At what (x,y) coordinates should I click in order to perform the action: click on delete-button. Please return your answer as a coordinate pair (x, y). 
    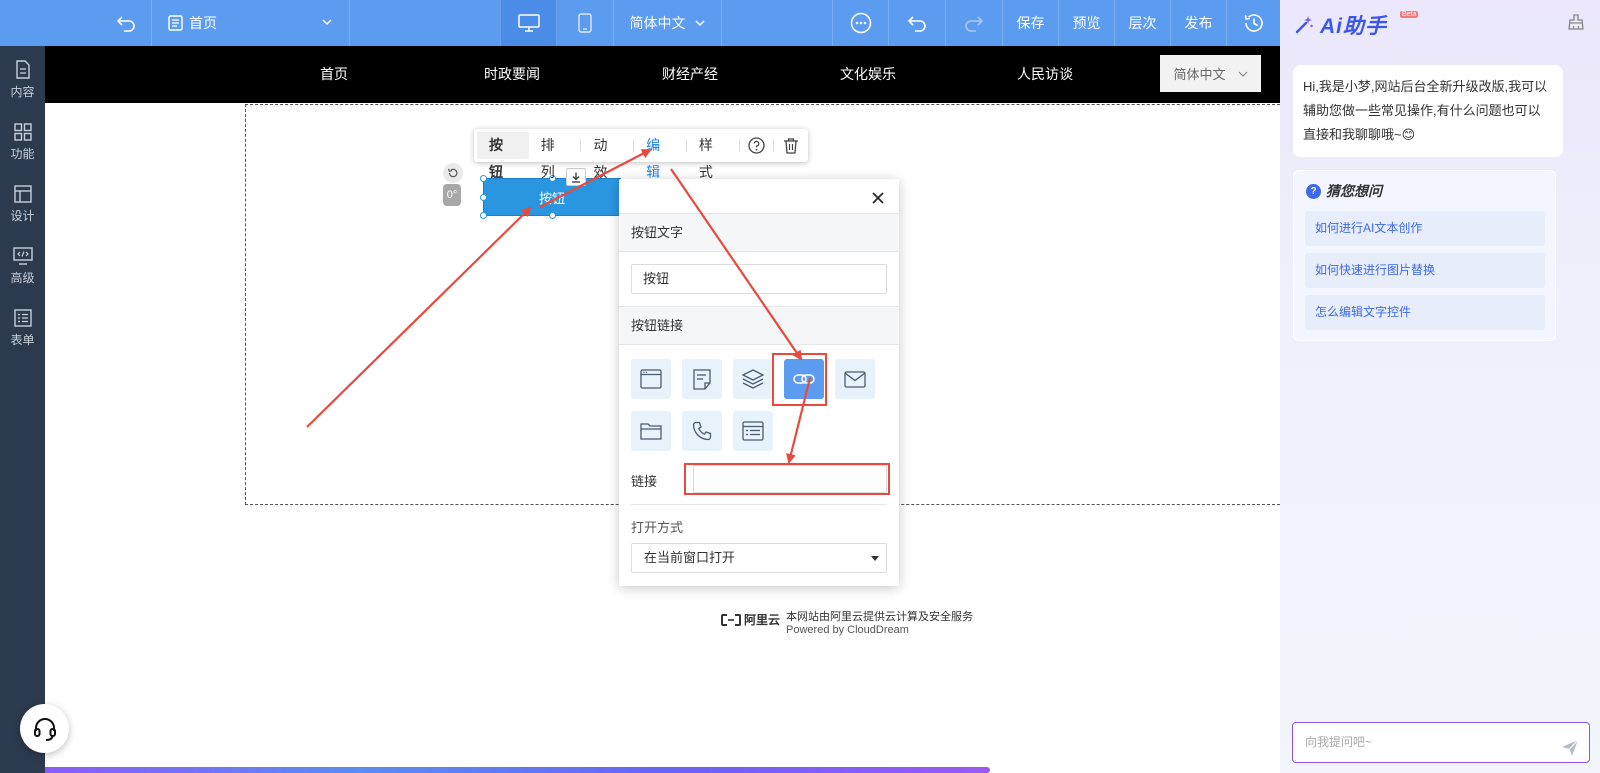
    Looking at the image, I should click on (791, 145).